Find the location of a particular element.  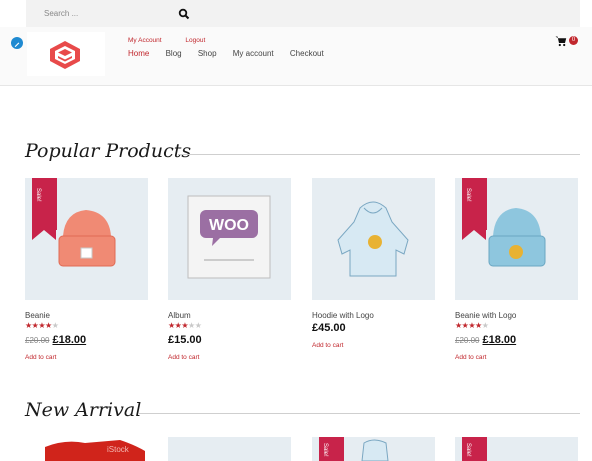

product-name: Hoodie with Logo is located at coordinates (373, 315).